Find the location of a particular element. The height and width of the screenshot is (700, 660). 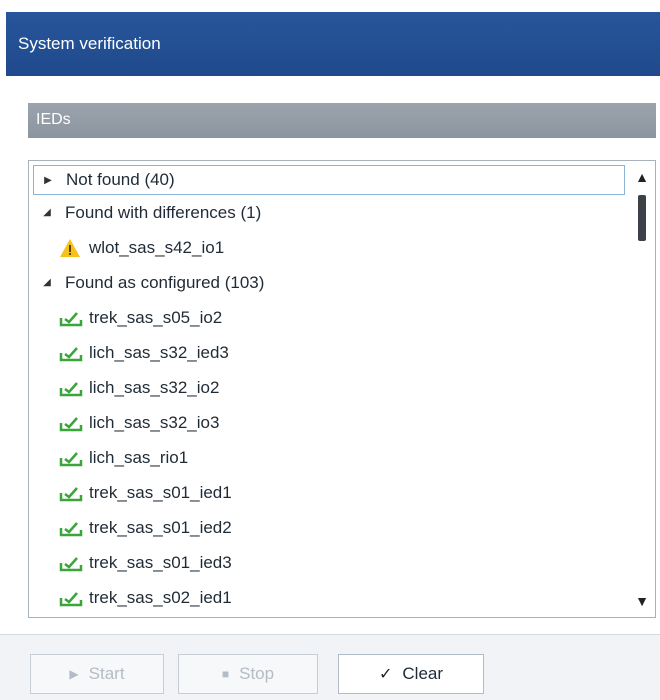

tree-item: lich_sas_s32_ied3 is located at coordinates (329, 352).